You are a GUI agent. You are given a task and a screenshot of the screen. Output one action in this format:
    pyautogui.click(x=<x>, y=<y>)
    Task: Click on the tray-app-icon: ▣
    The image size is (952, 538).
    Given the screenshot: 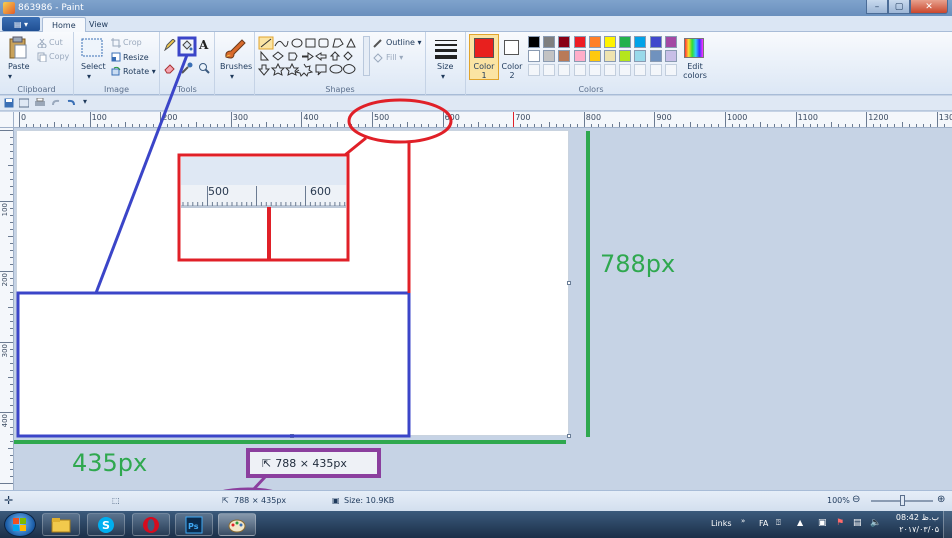 What is the action you would take?
    pyautogui.click(x=822, y=523)
    